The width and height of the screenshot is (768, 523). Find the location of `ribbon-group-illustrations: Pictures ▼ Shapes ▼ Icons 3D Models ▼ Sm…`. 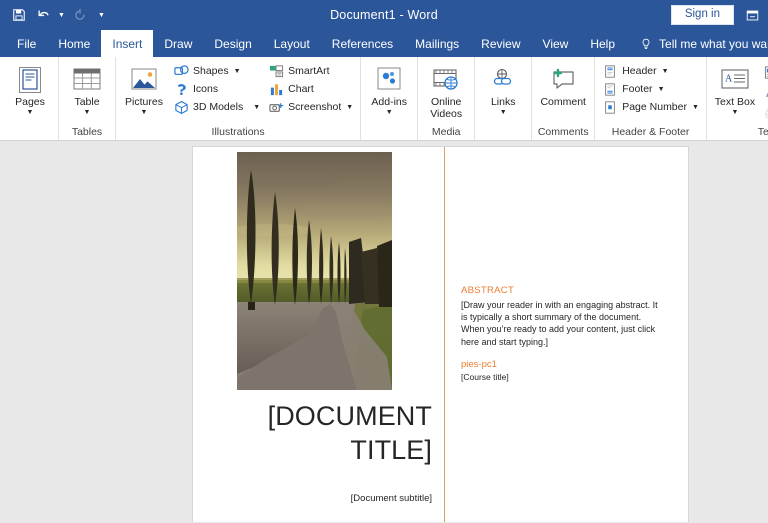

ribbon-group-illustrations: Pictures ▼ Shapes ▼ Icons 3D Models ▼ Sm… is located at coordinates (239, 98).